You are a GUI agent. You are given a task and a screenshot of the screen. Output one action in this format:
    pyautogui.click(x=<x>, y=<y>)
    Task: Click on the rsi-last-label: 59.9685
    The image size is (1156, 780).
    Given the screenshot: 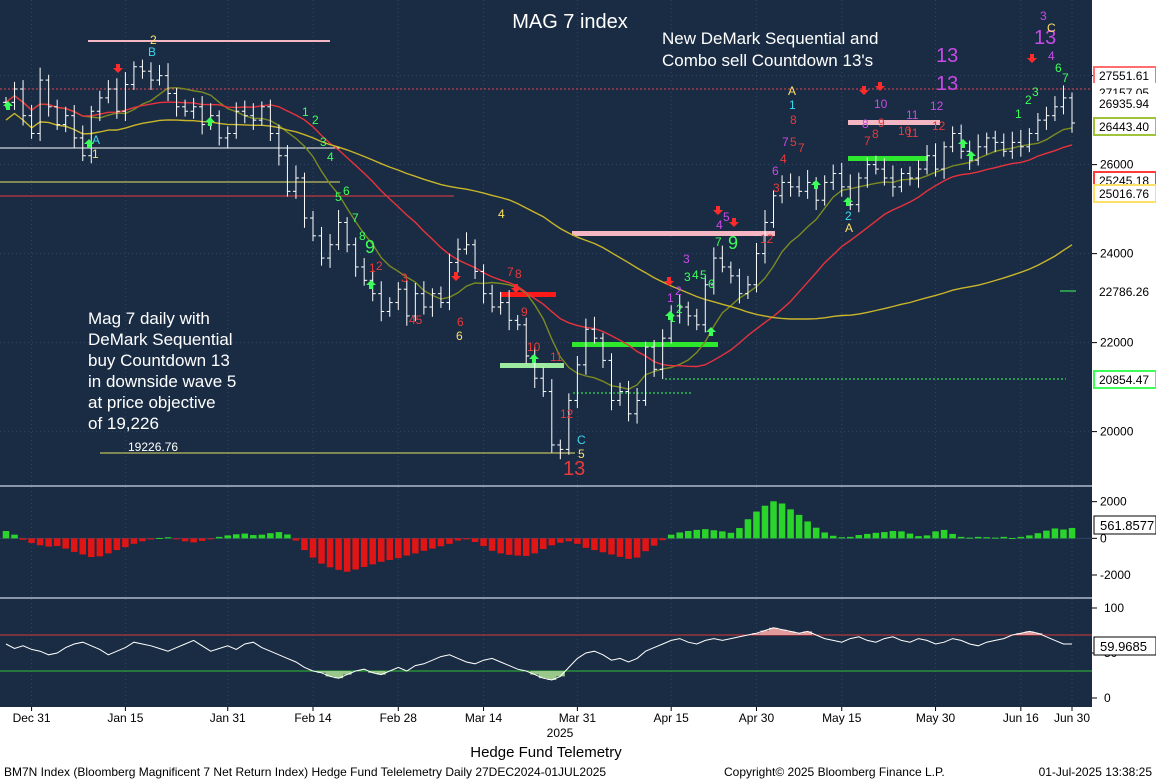 What is the action you would take?
    pyautogui.click(x=1123, y=646)
    